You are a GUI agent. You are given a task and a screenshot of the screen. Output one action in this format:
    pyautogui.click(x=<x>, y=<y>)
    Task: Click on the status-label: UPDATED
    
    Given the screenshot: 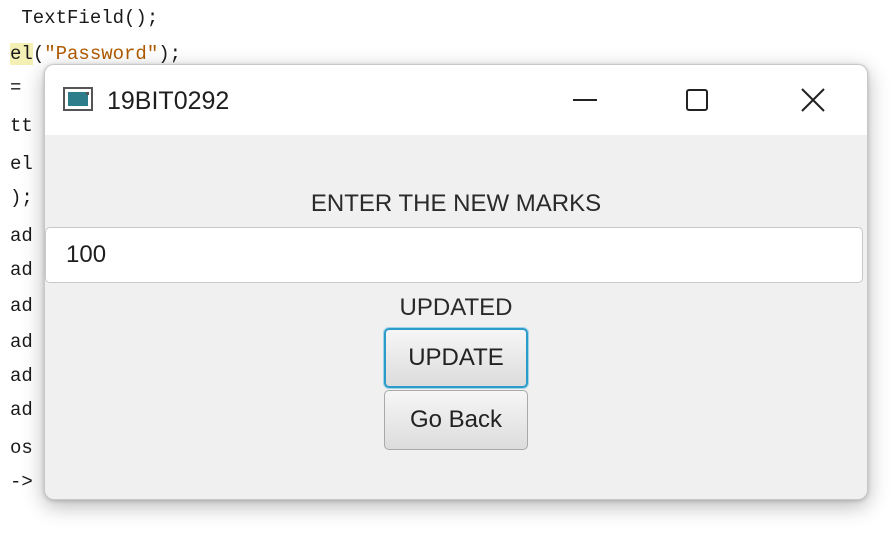 What is the action you would take?
    pyautogui.click(x=456, y=307)
    